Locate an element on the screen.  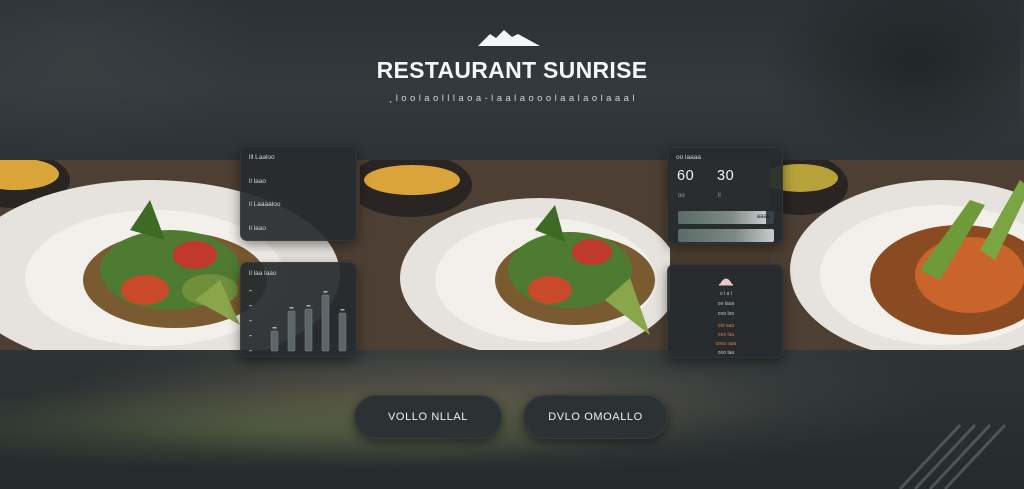
stat-progress-bar is located at coordinates (726, 235).